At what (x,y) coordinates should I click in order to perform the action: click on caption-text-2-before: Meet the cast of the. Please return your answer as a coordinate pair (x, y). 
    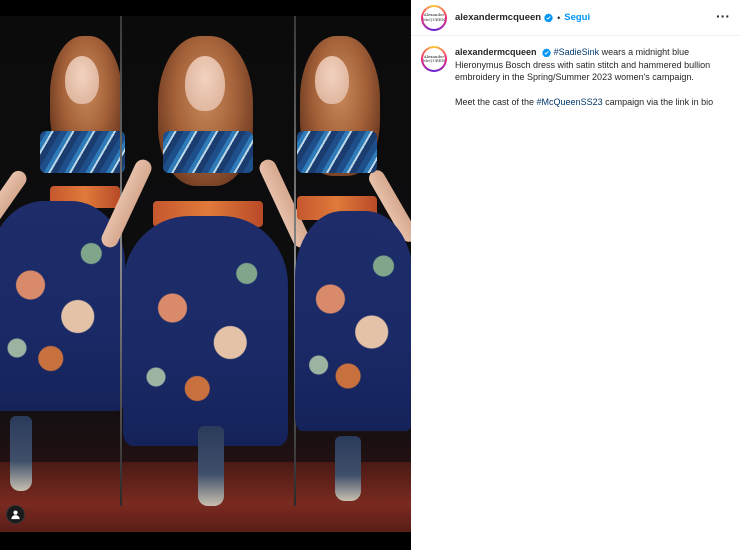
    Looking at the image, I should click on (496, 101).